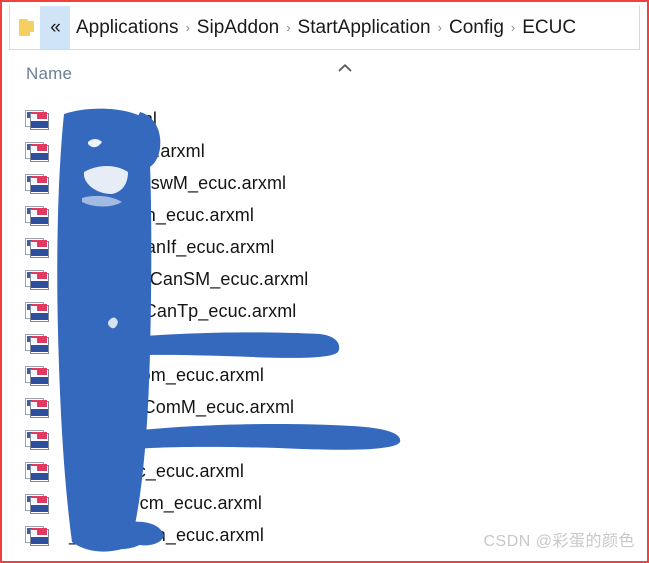 This screenshot has height=563, width=649. Describe the element at coordinates (324, 73) in the screenshot. I see `list-column-header: Name` at that location.